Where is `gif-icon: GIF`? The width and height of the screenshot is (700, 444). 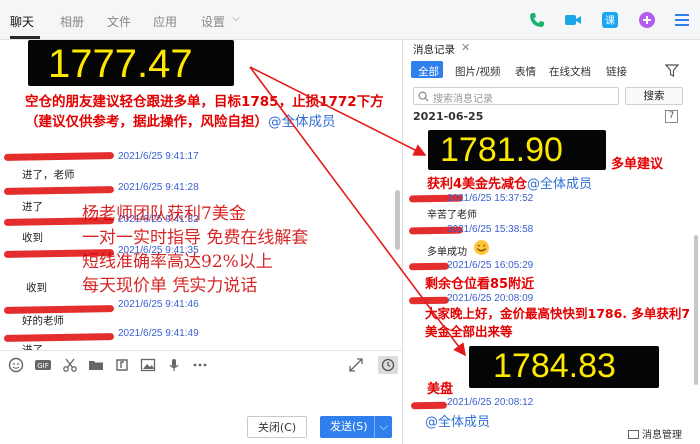
gif-icon: GIF is located at coordinates (43, 365).